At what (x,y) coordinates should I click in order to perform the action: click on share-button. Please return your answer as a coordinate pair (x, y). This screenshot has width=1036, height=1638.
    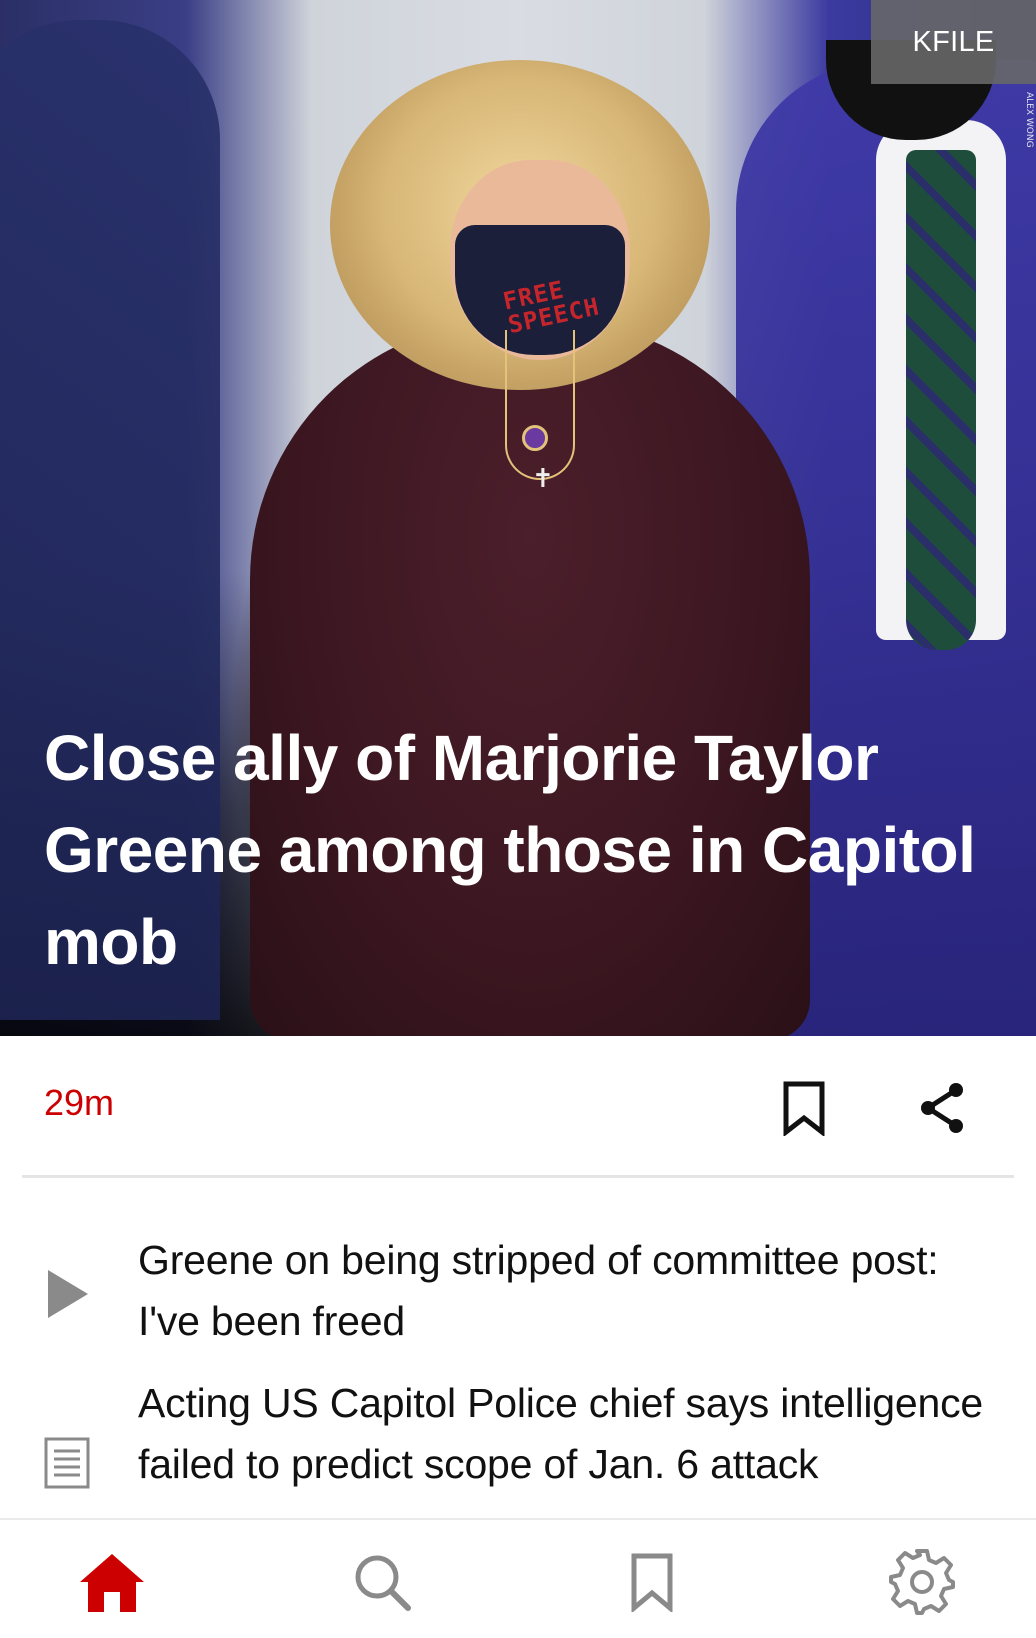
    Looking at the image, I should click on (942, 1108).